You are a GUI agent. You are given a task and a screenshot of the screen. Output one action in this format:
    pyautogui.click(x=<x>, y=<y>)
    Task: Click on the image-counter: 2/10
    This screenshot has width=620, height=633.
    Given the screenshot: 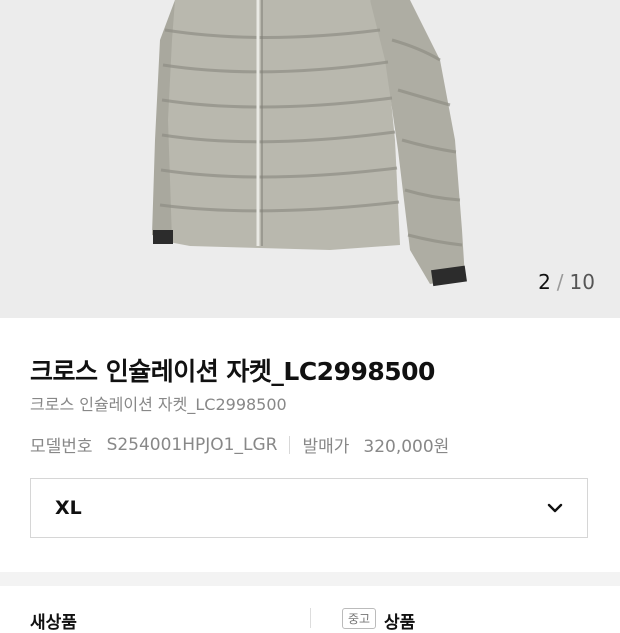 What is the action you would take?
    pyautogui.click(x=566, y=282)
    